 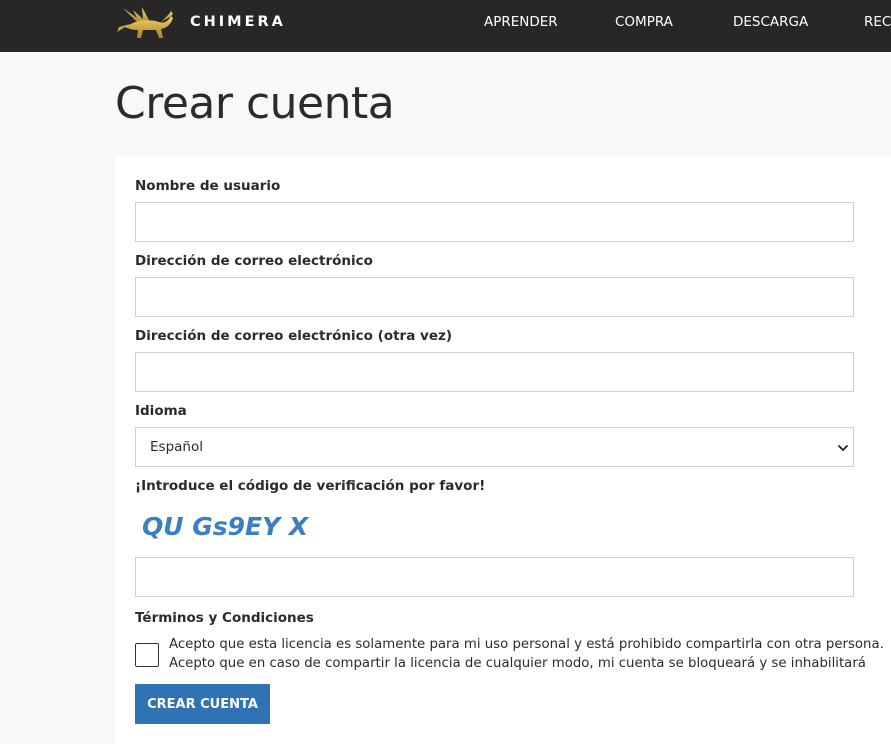 I want to click on page-title: Crear cuenta, so click(x=255, y=103).